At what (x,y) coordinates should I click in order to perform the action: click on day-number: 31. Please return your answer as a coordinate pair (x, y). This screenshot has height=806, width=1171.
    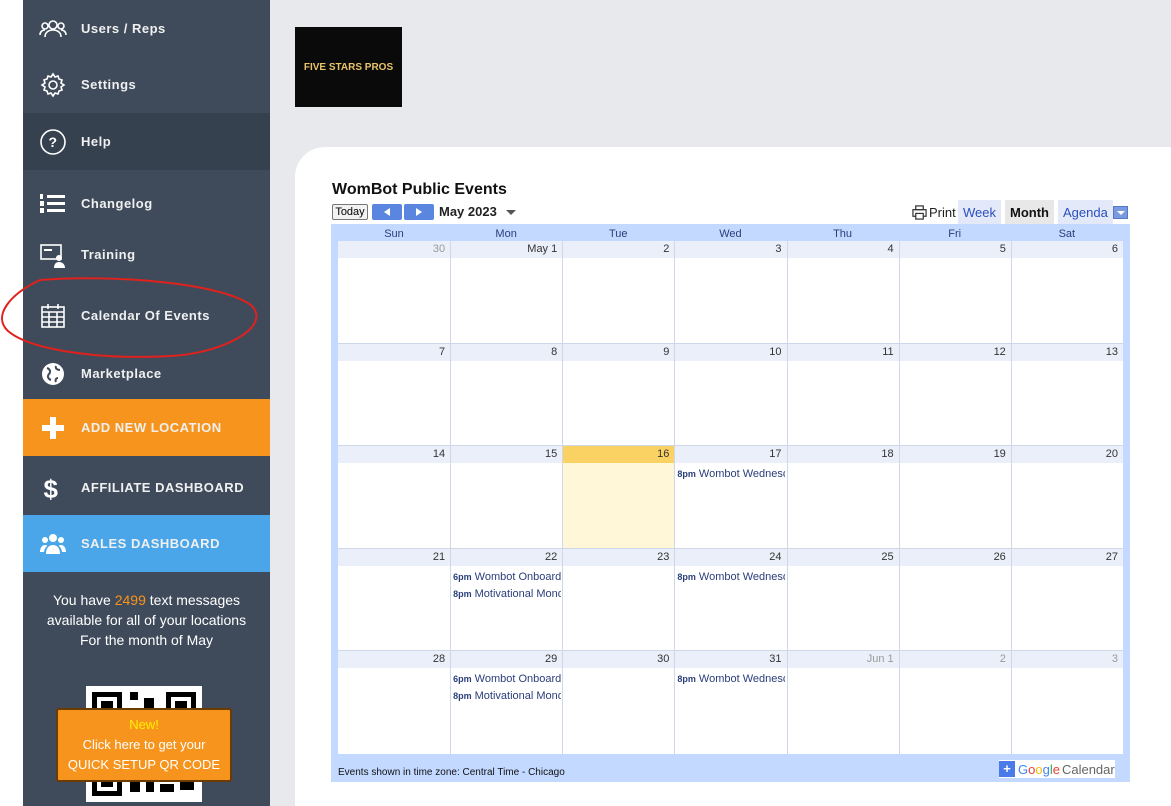
    Looking at the image, I should click on (730, 660).